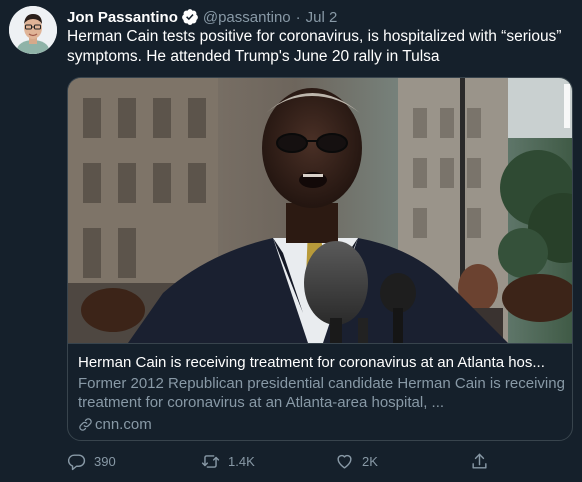  I want to click on avatar-image, so click(33, 30).